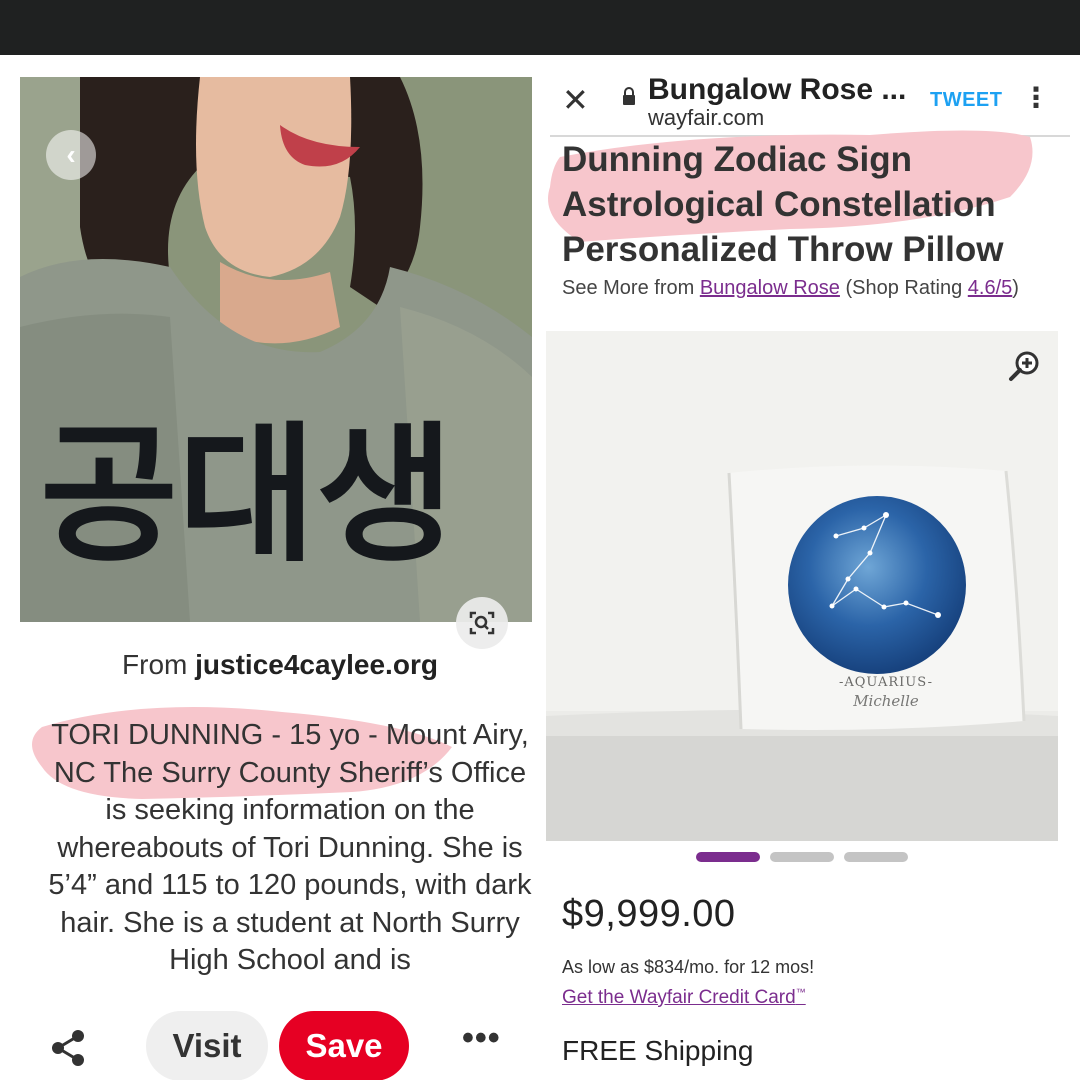 The image size is (1080, 1080). I want to click on zoom-in-icon, so click(1025, 366).